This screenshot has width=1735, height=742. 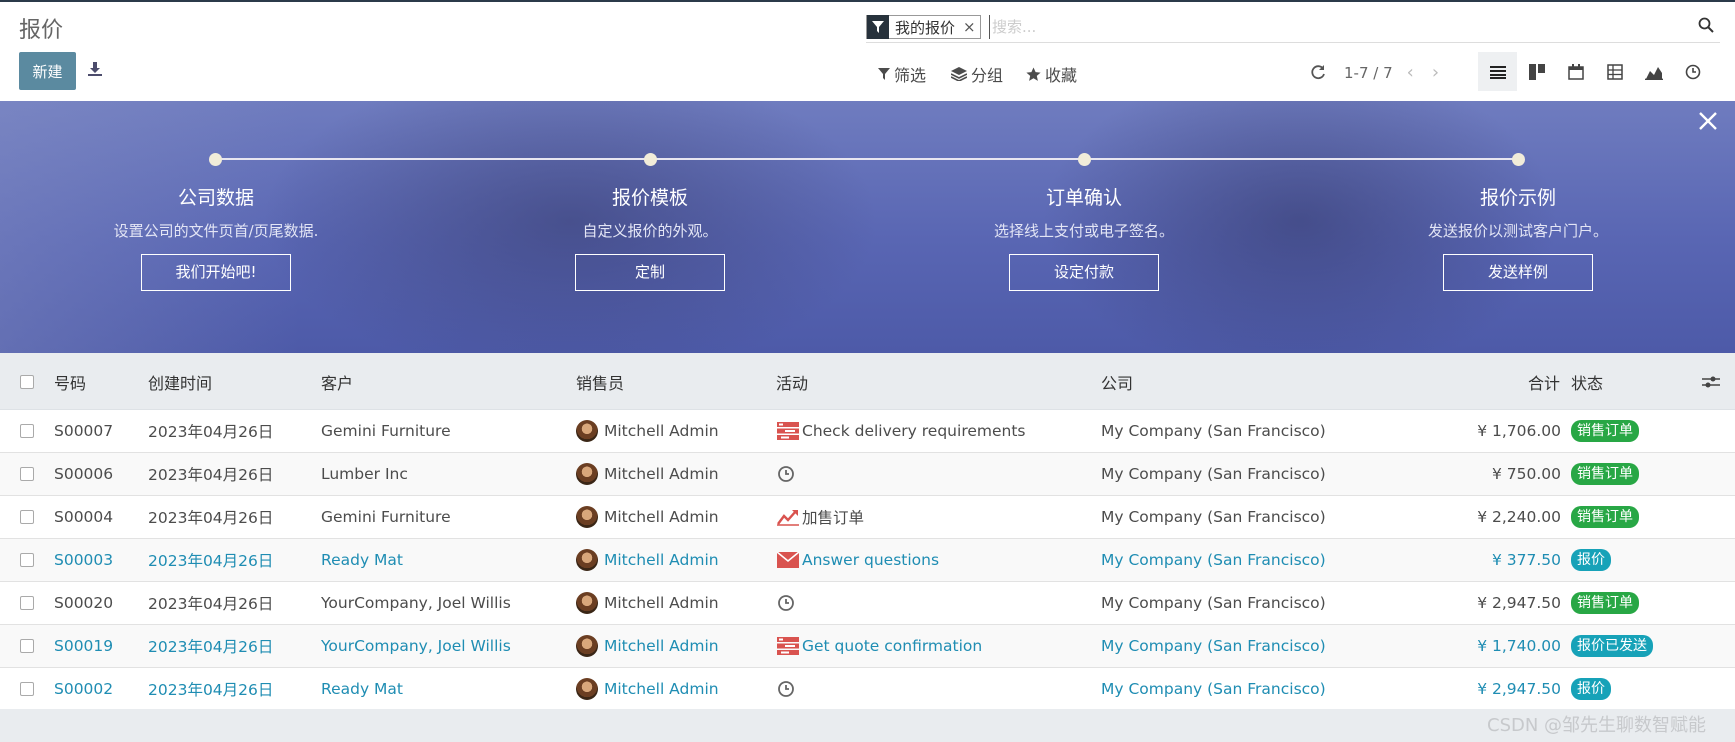 I want to click on cell-total: ¥ 2,240.00, so click(x=1519, y=517).